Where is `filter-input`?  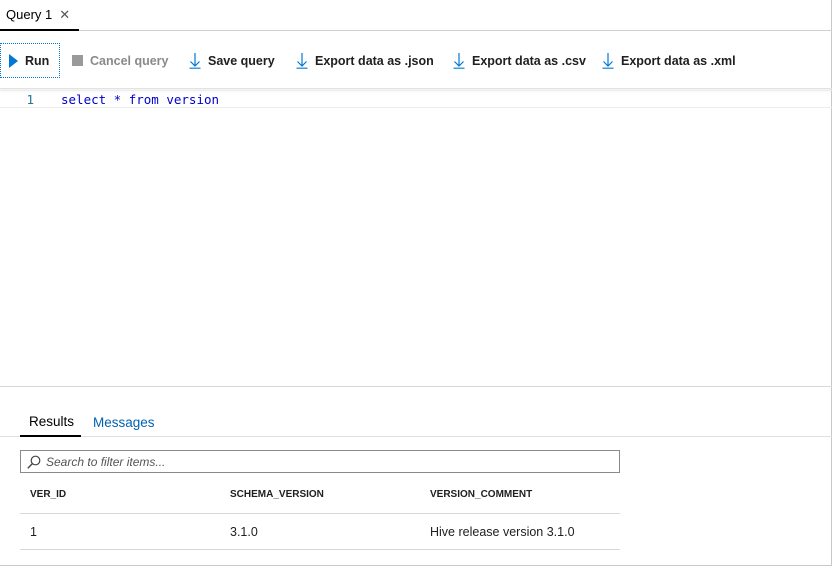
filter-input is located at coordinates (316, 461).